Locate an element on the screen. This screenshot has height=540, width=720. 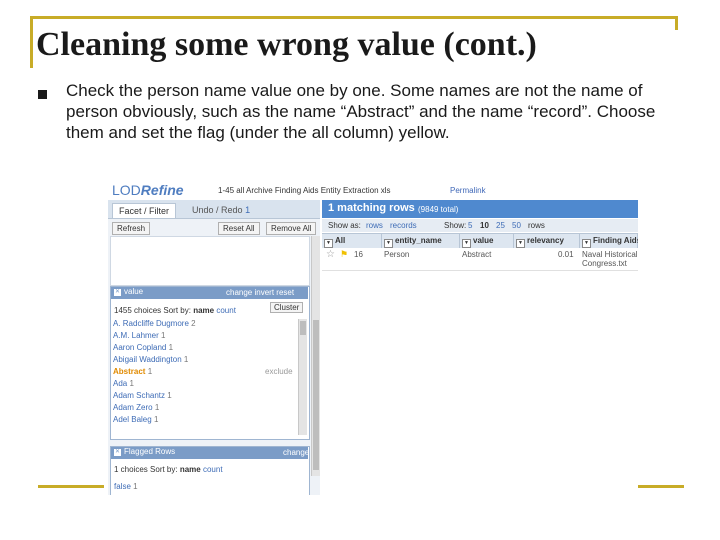
value-facet-title: value is located at coordinates (134, 291).